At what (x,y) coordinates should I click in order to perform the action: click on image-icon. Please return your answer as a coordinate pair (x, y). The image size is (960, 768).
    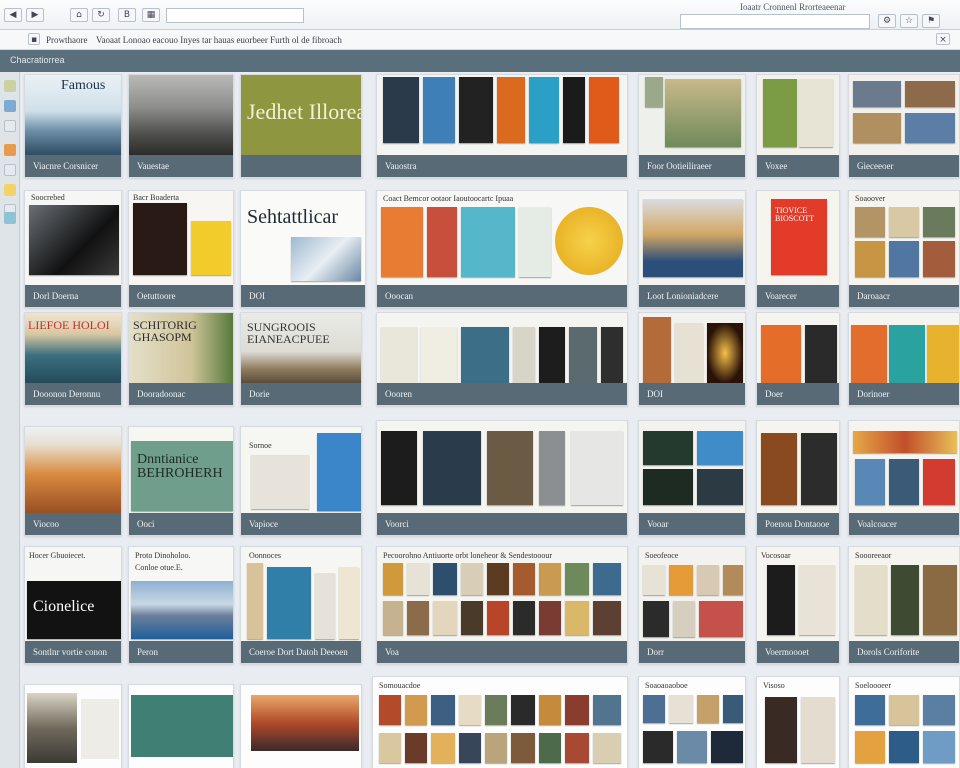
    Looking at the image, I should click on (10, 150).